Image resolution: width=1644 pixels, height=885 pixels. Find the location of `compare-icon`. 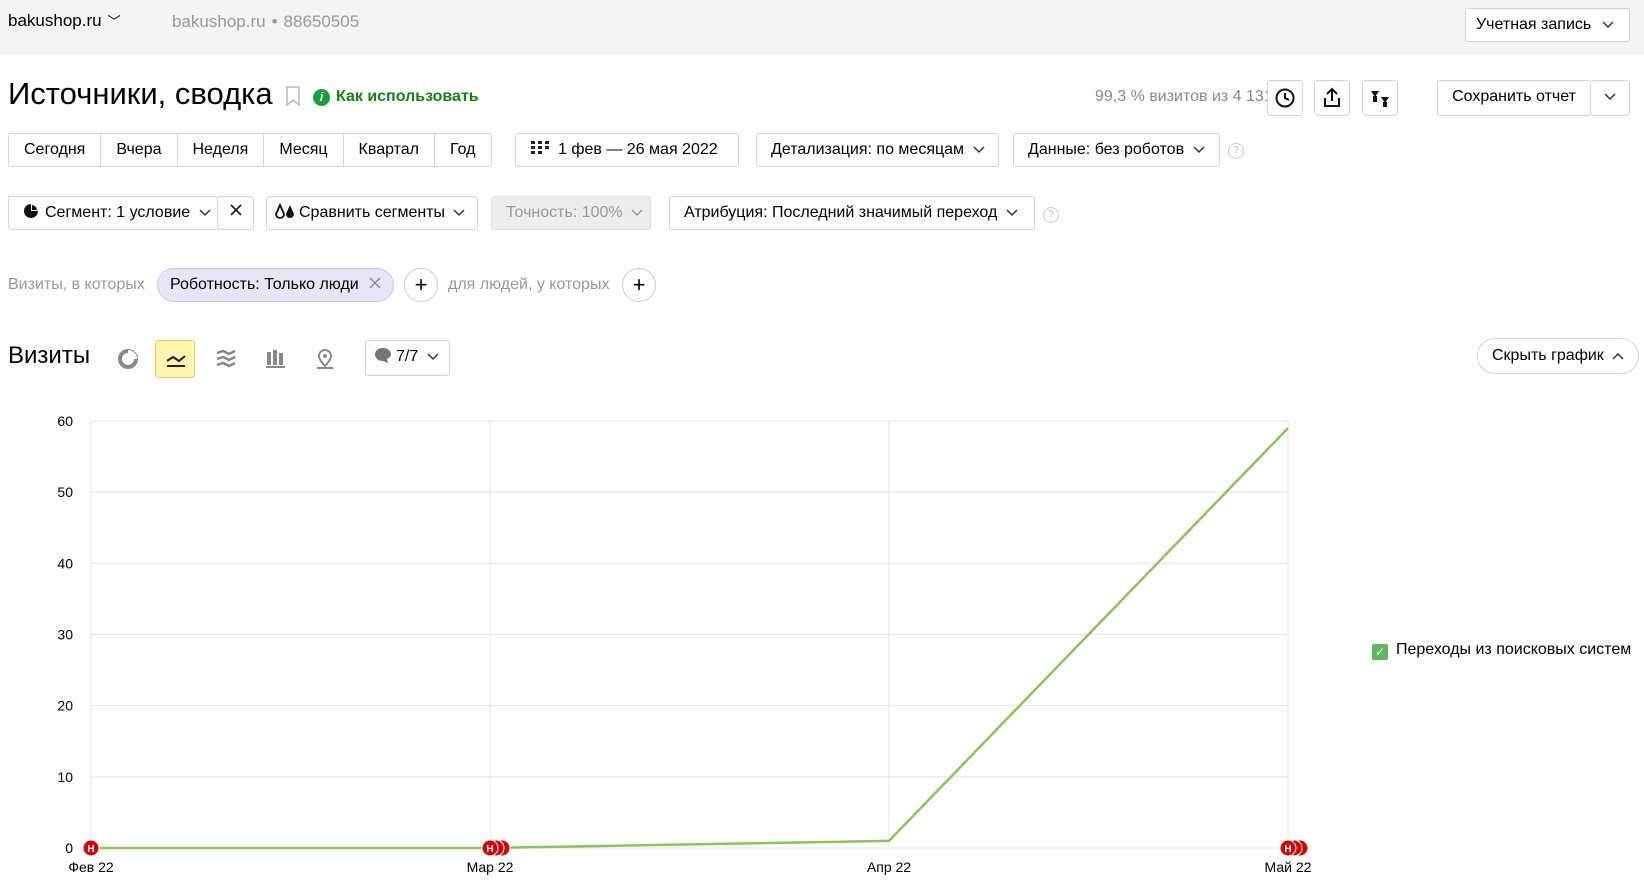

compare-icon is located at coordinates (284, 210).